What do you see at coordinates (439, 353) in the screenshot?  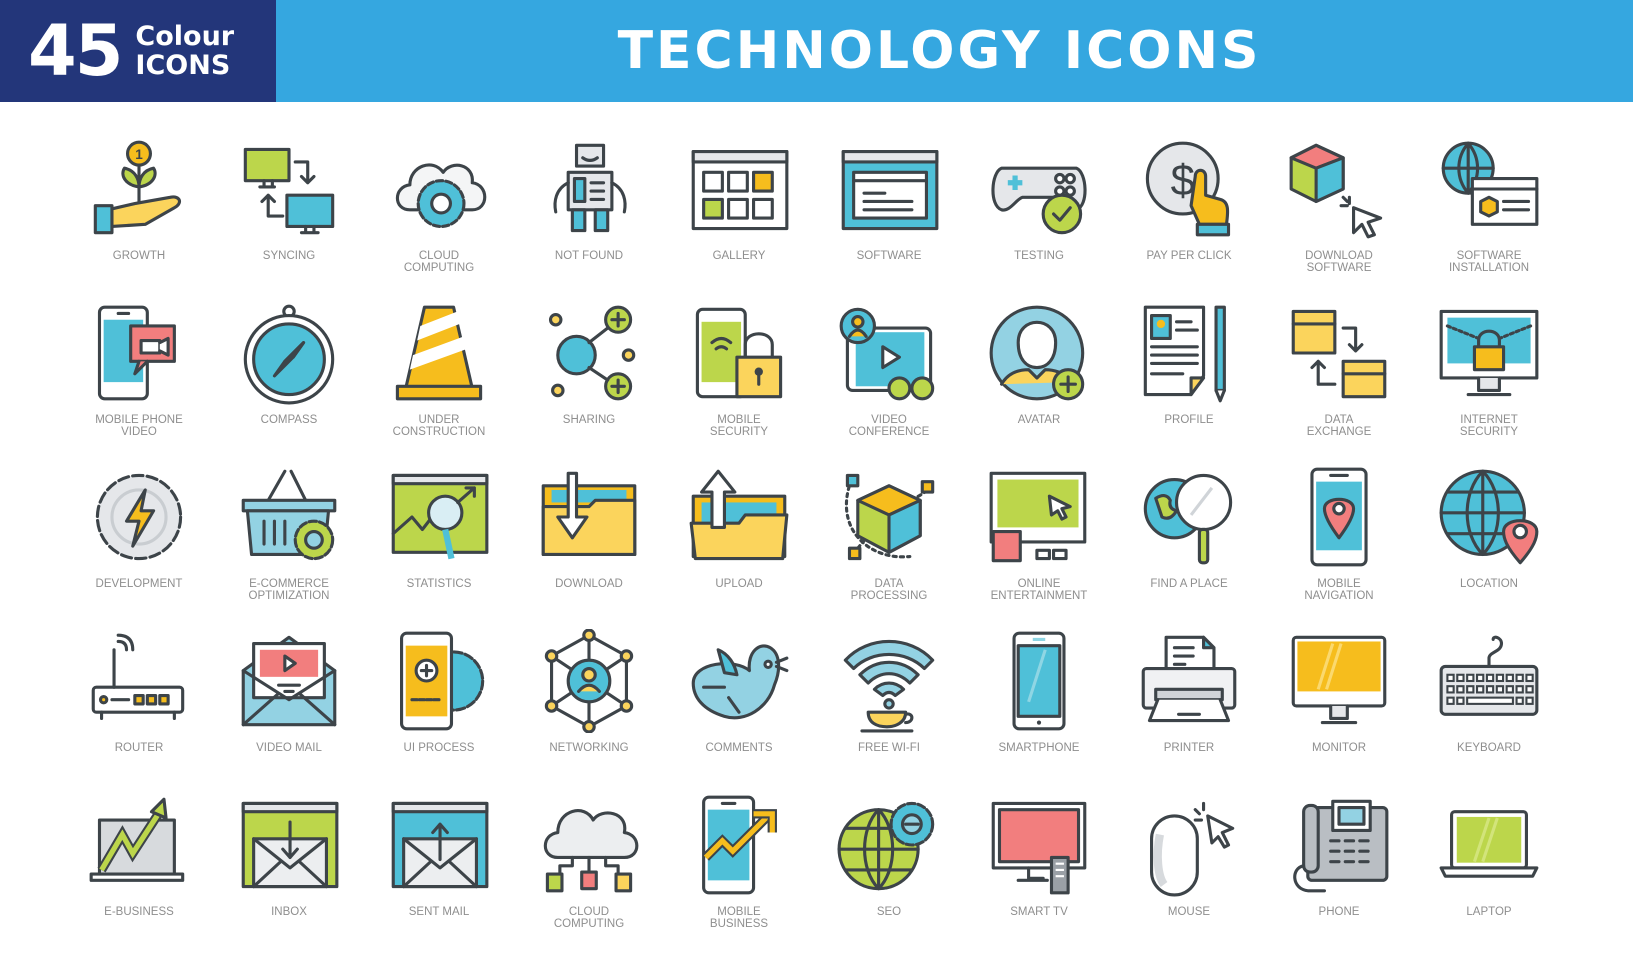 I see `under-construction-icon` at bounding box center [439, 353].